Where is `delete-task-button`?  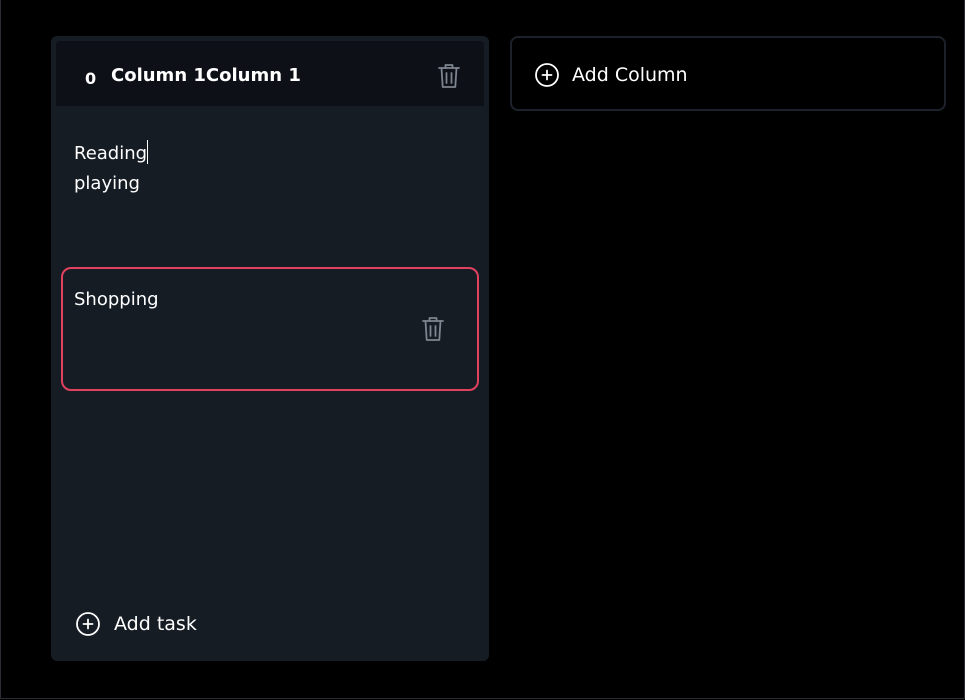
delete-task-button is located at coordinates (433, 329).